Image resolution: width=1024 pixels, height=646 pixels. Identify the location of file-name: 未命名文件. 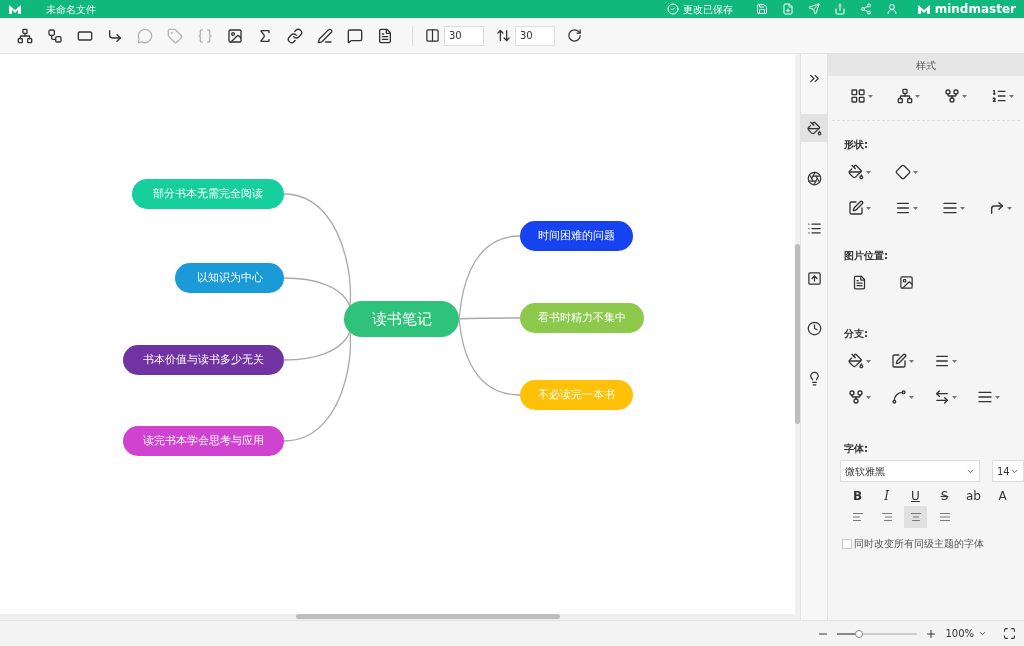
(71, 9).